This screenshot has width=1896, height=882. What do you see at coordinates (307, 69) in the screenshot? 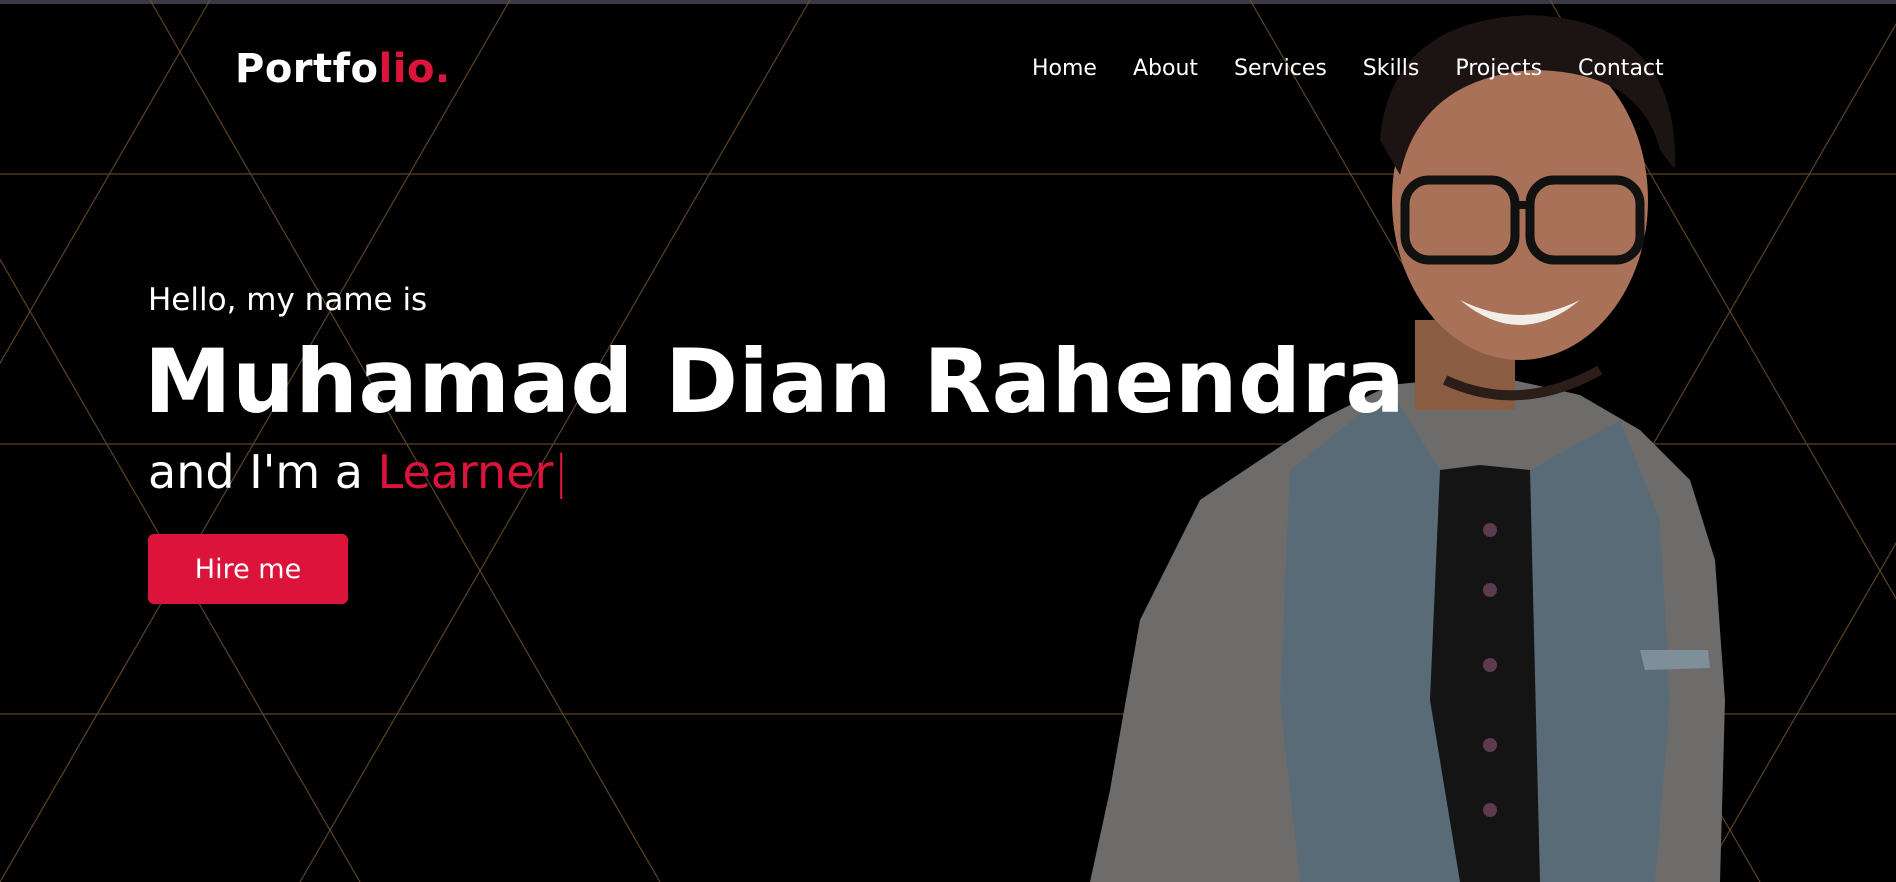
I see `logo-text-main: Portfo` at bounding box center [307, 69].